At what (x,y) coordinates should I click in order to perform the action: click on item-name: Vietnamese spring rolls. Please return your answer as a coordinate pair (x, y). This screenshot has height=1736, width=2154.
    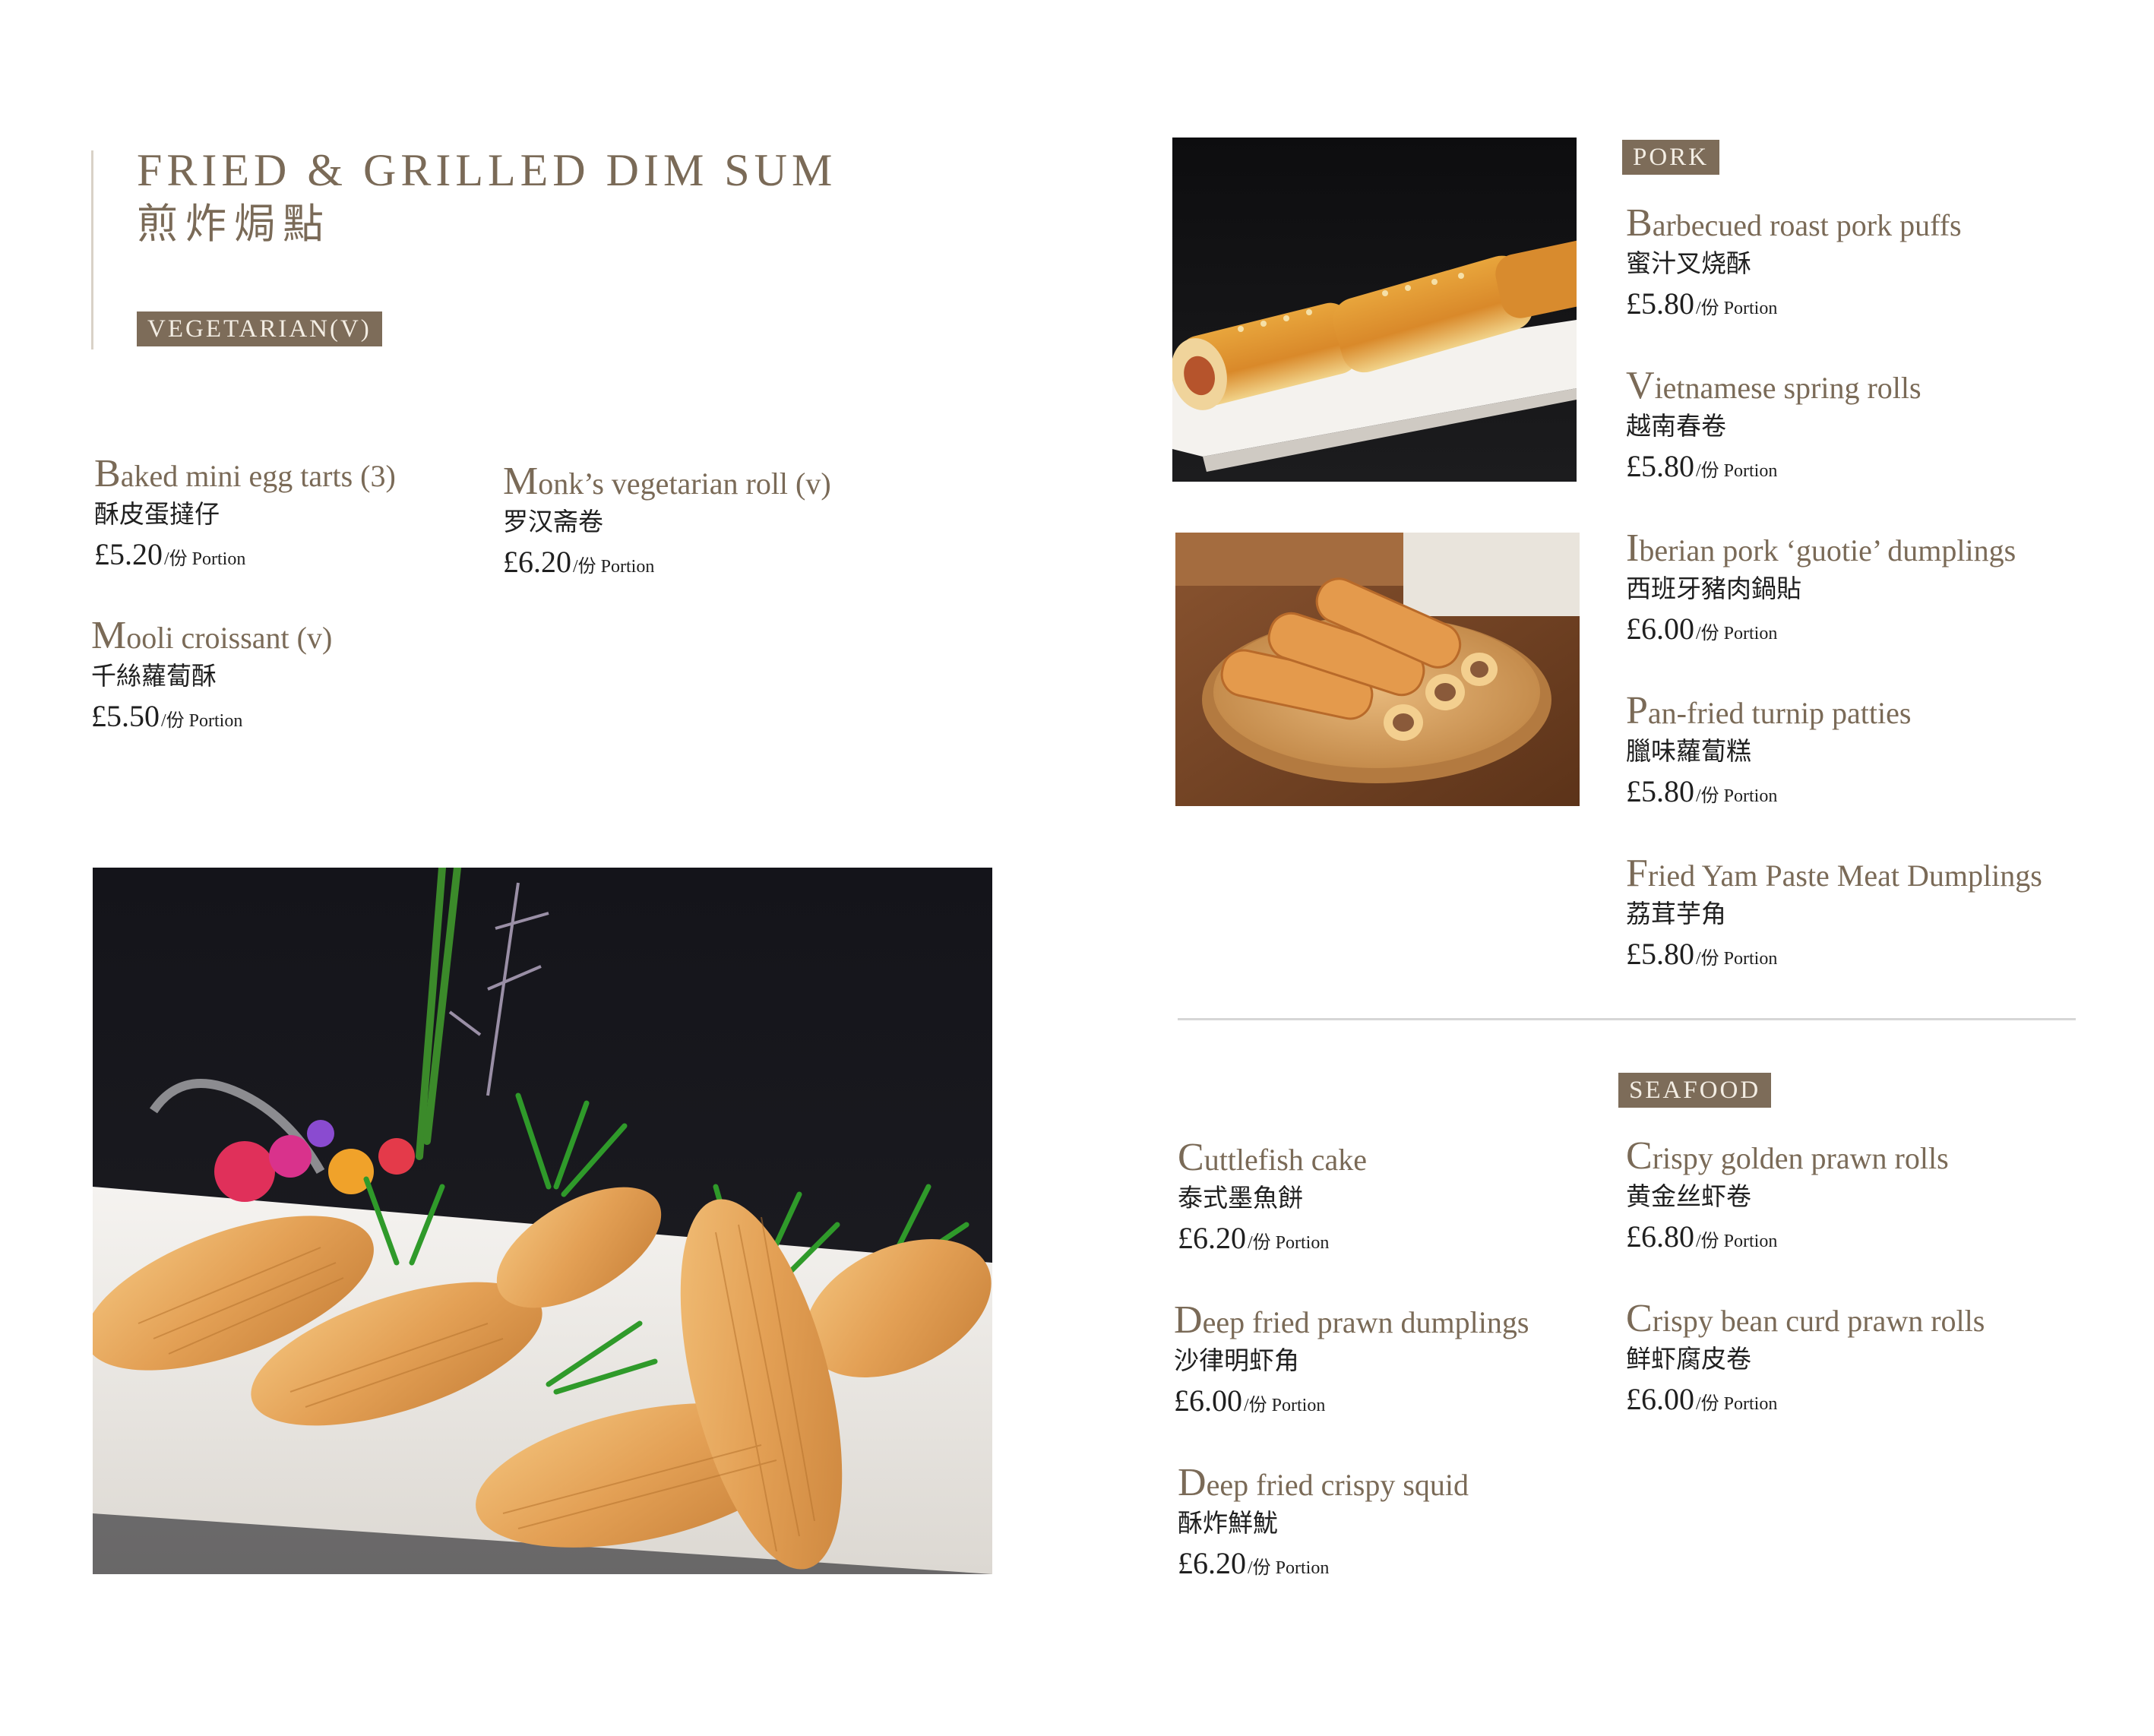
    Looking at the image, I should click on (1774, 385).